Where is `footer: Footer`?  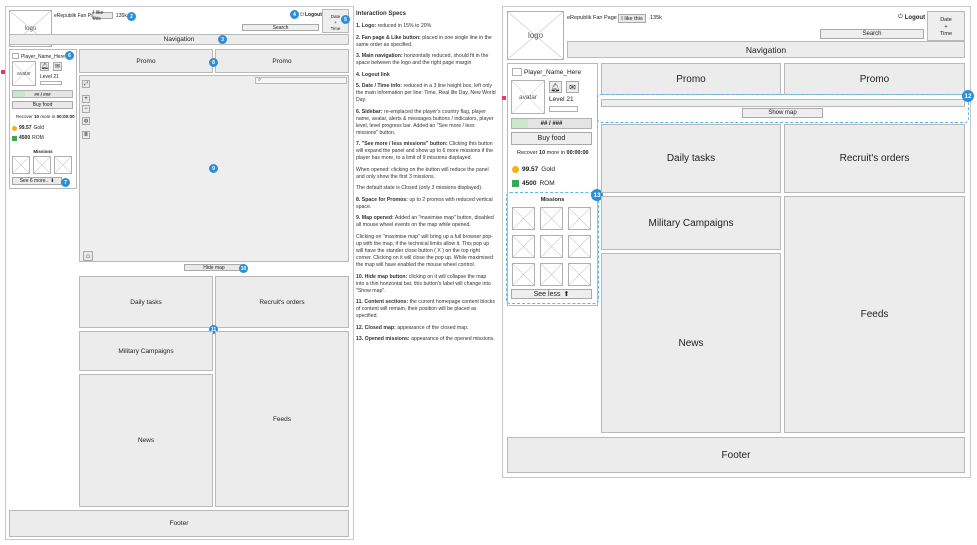 footer: Footer is located at coordinates (179, 523).